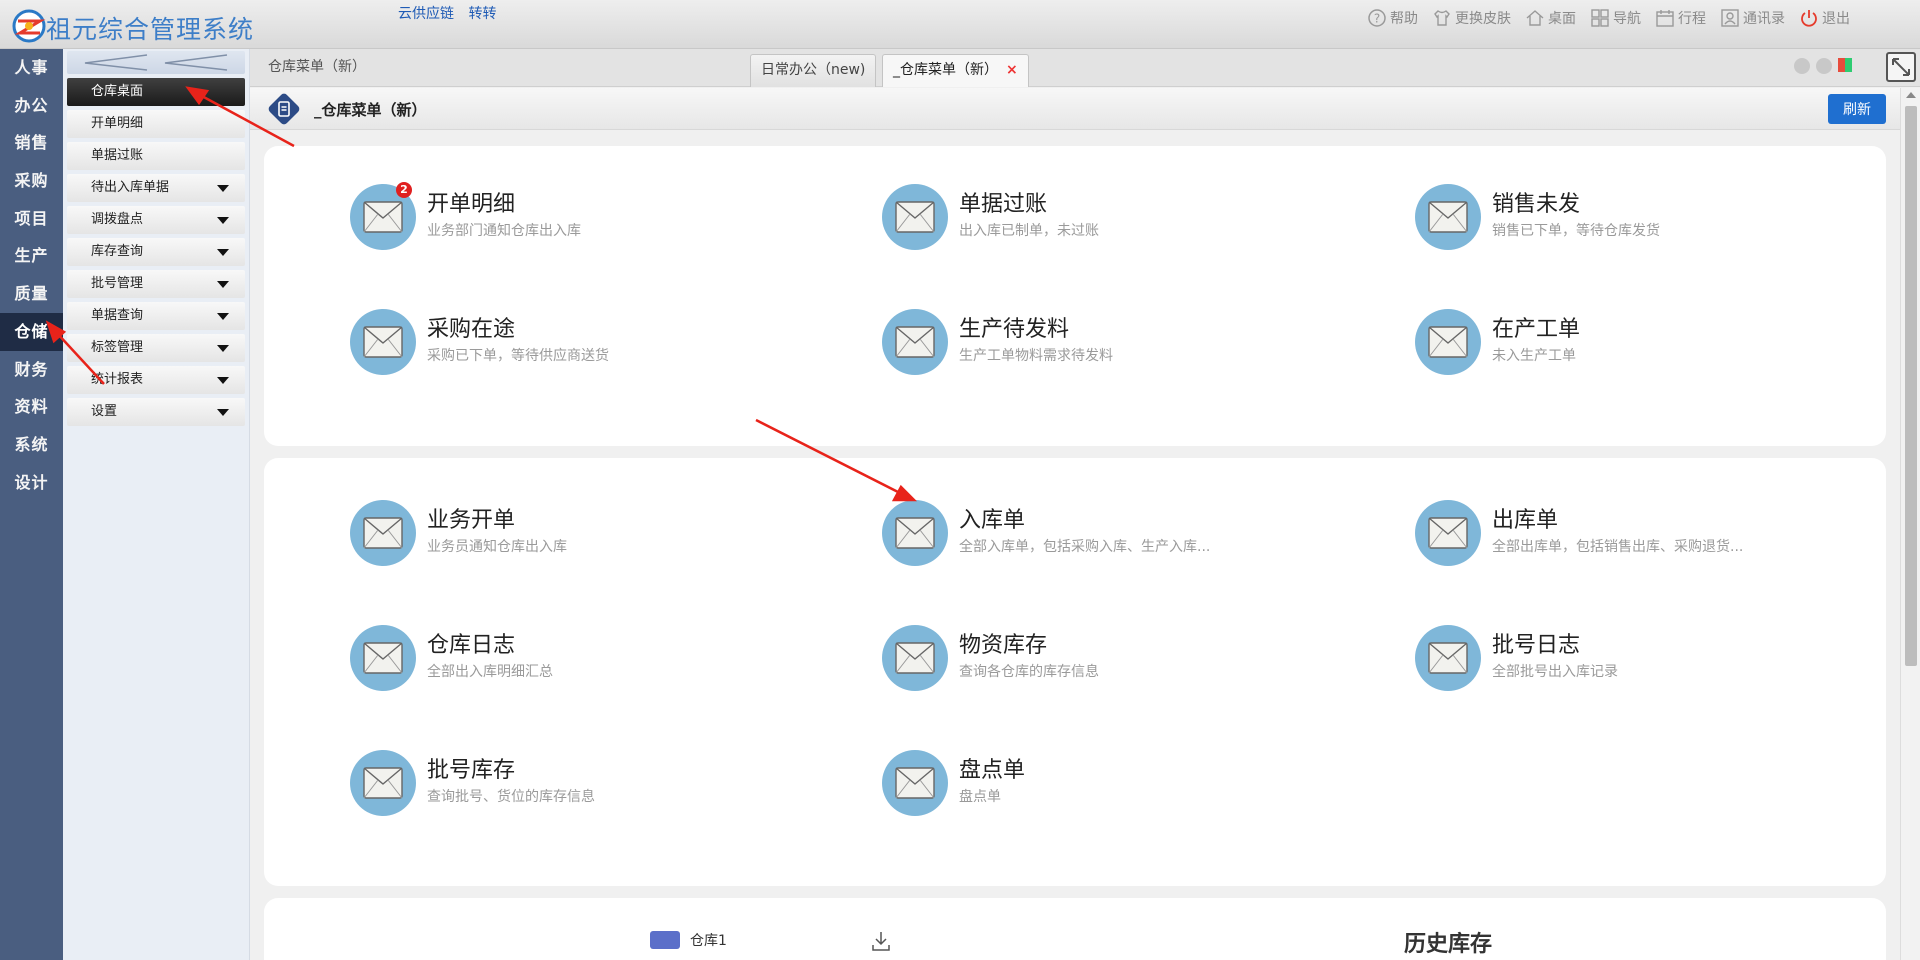 This screenshot has height=960, width=1920. What do you see at coordinates (1845, 65) in the screenshot?
I see `tab-list-icon` at bounding box center [1845, 65].